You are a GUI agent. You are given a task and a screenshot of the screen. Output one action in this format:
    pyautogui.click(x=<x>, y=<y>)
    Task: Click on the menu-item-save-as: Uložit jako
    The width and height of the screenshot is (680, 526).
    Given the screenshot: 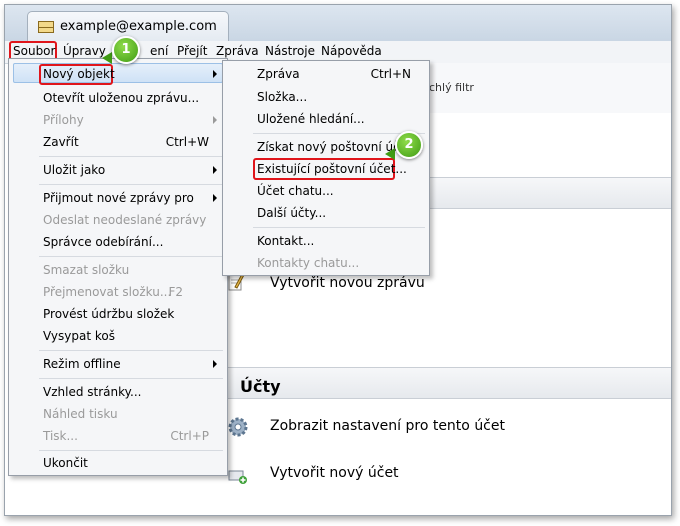 What is the action you would take?
    pyautogui.click(x=74, y=170)
    